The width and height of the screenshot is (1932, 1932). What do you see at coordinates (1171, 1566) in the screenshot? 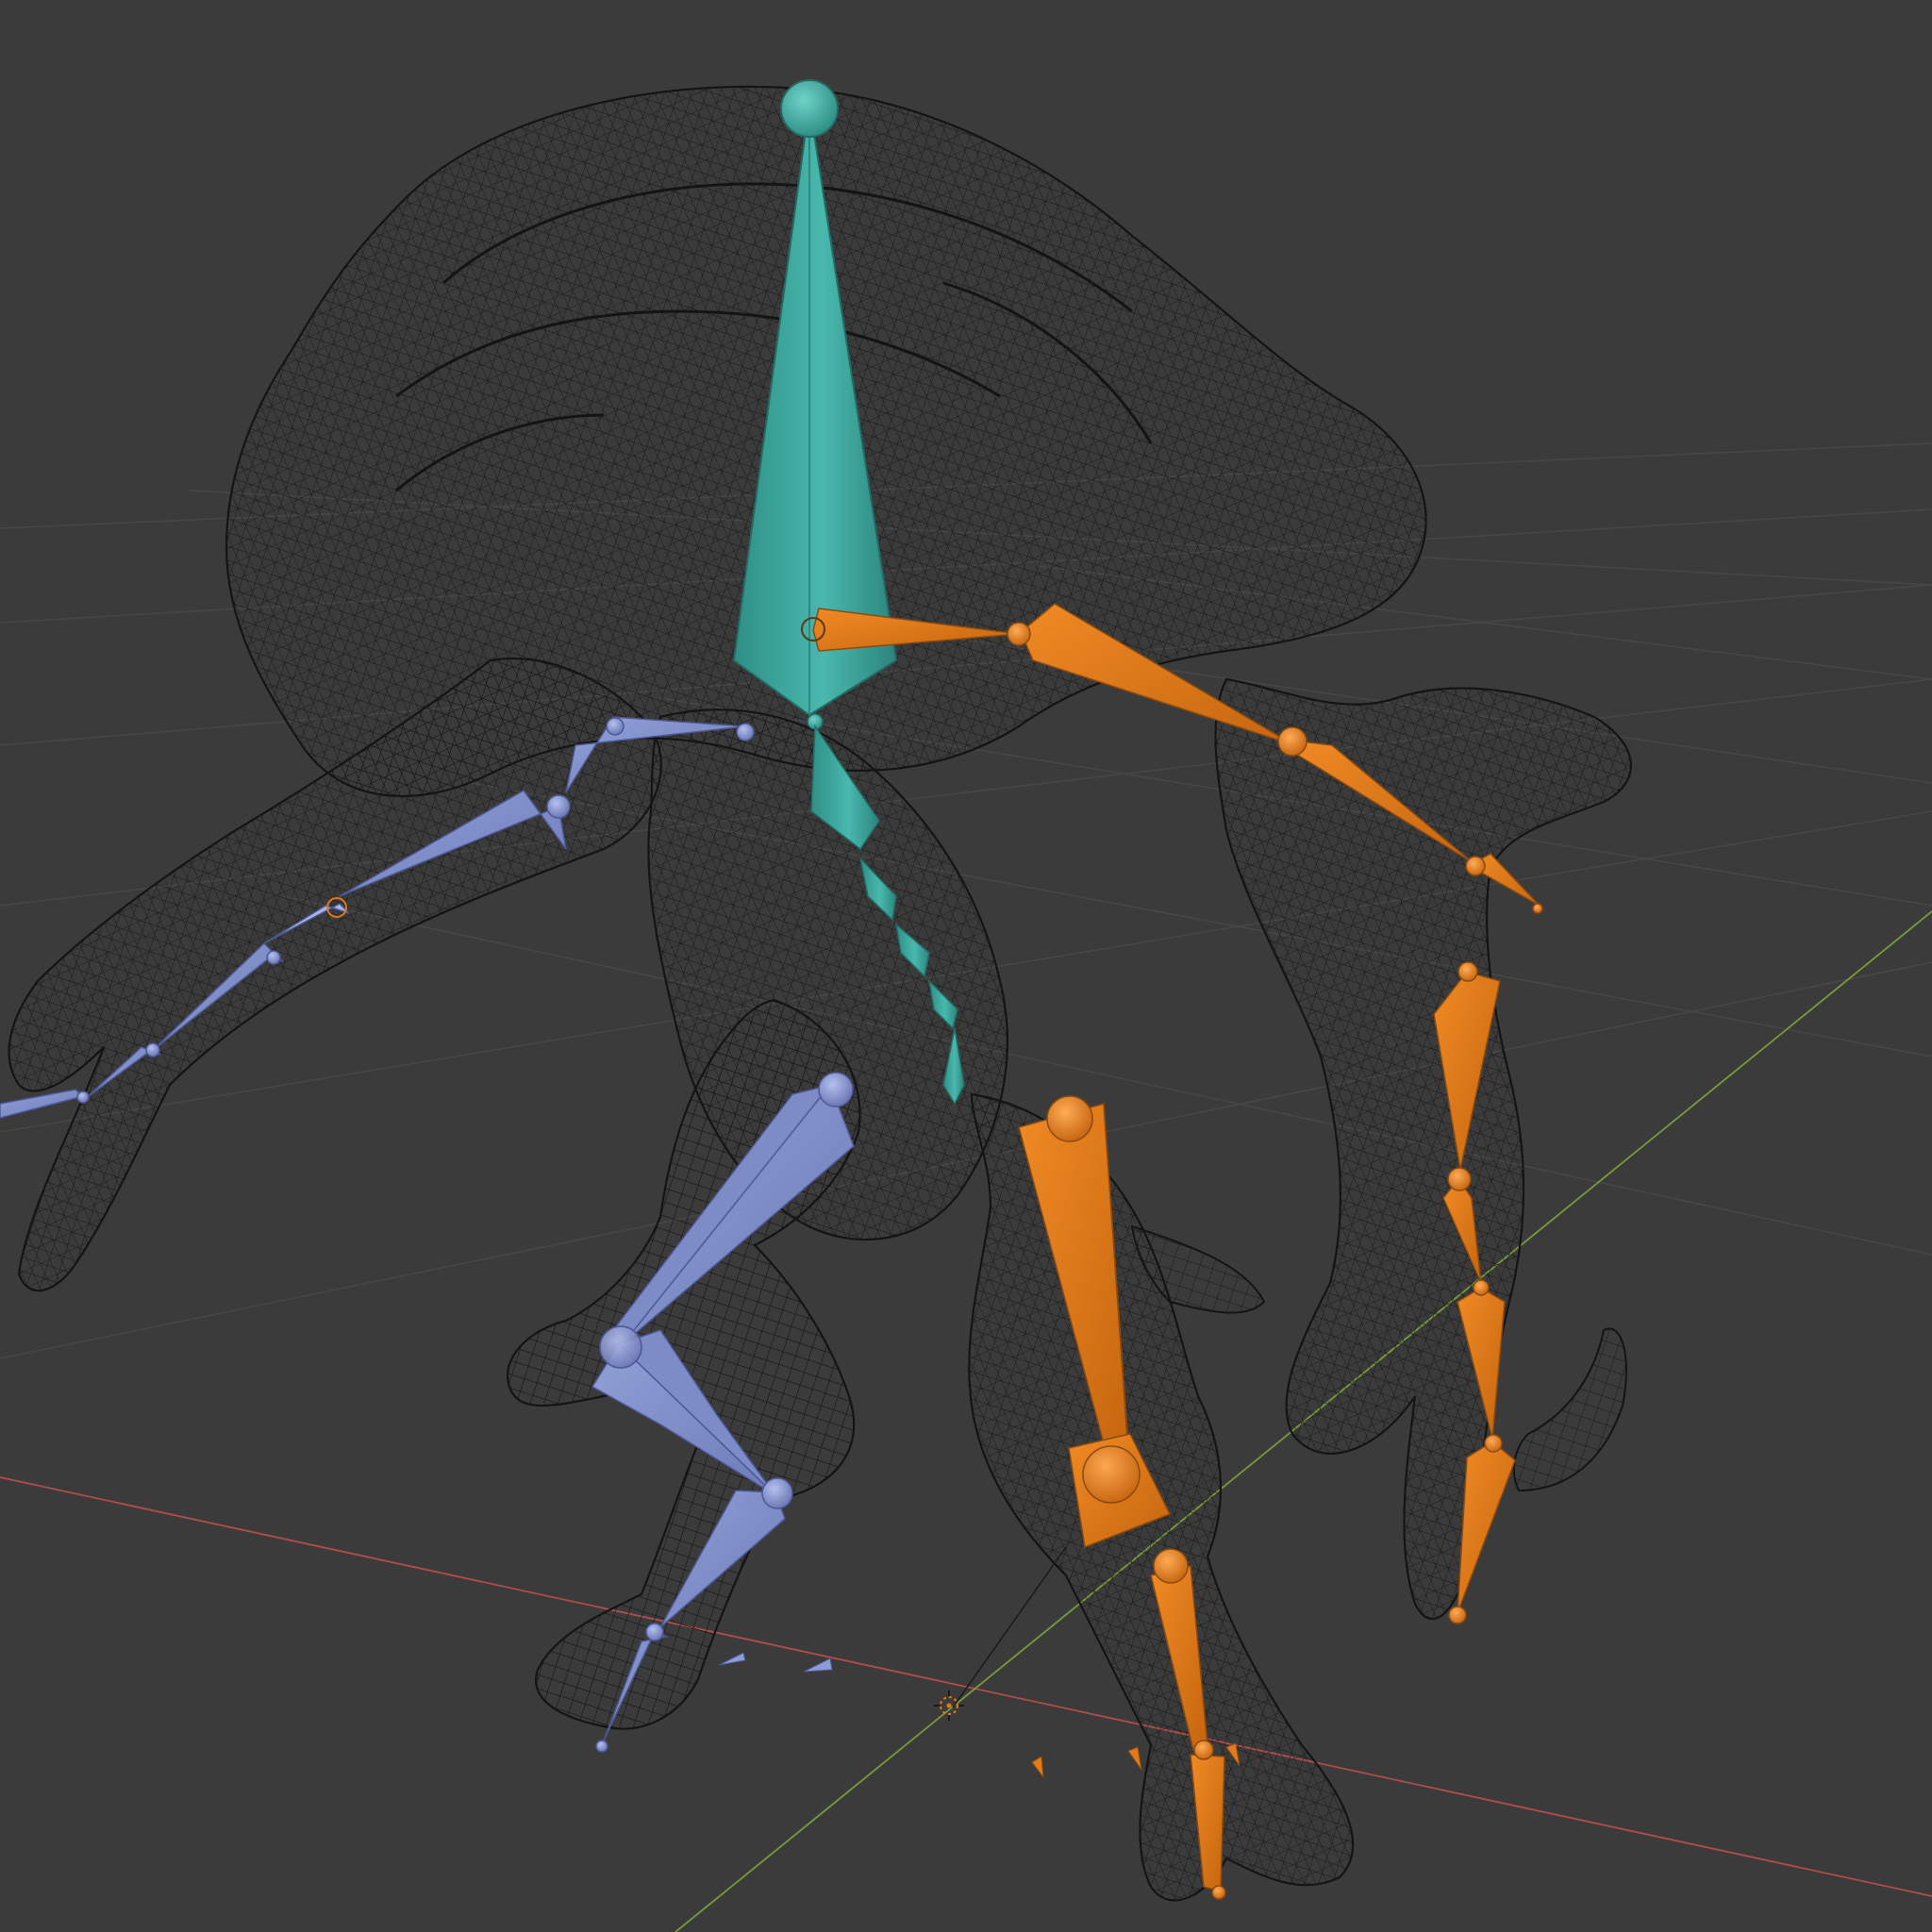
I see `bone-joint-right-ankle` at bounding box center [1171, 1566].